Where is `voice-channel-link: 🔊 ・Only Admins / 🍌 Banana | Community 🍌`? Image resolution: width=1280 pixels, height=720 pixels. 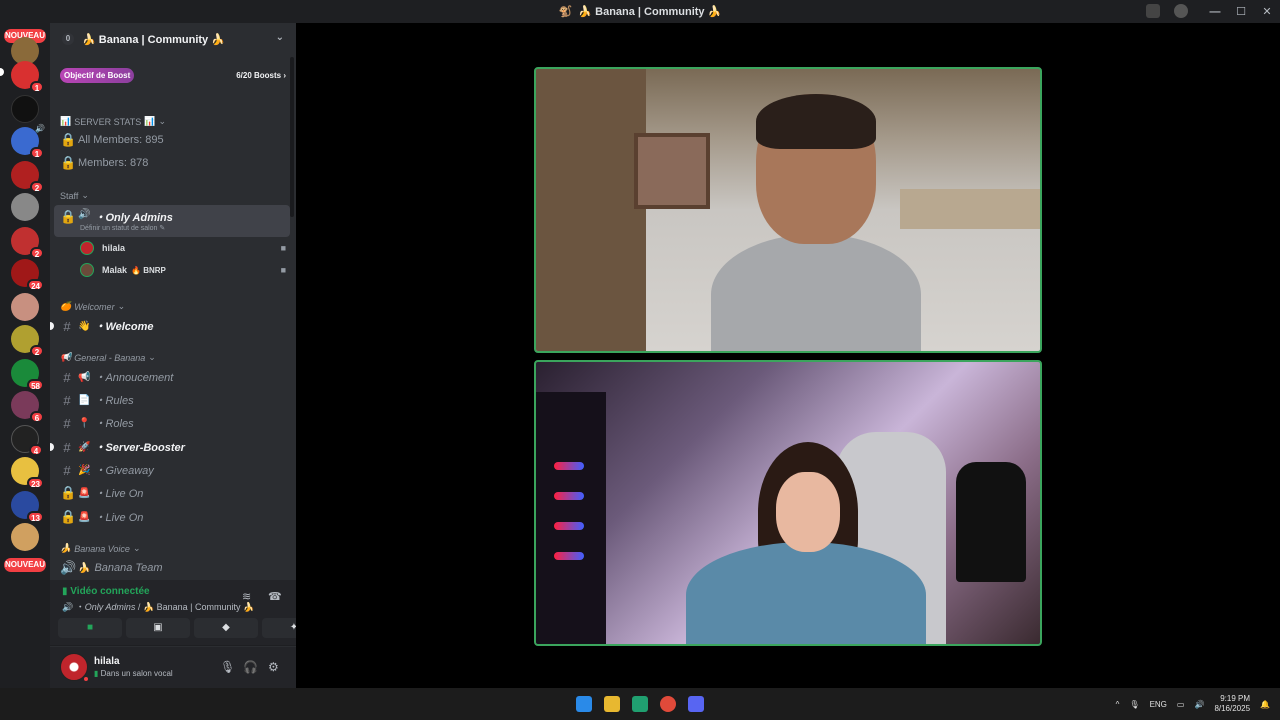 voice-channel-link: 🔊 ・Only Admins / 🍌 Banana | Community 🍌 is located at coordinates (158, 606).